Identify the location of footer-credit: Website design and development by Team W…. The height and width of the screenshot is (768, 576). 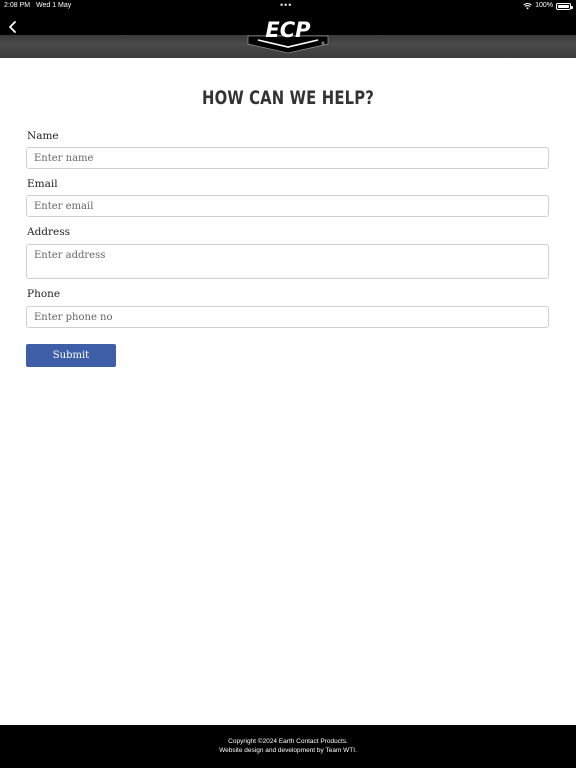
(288, 750).